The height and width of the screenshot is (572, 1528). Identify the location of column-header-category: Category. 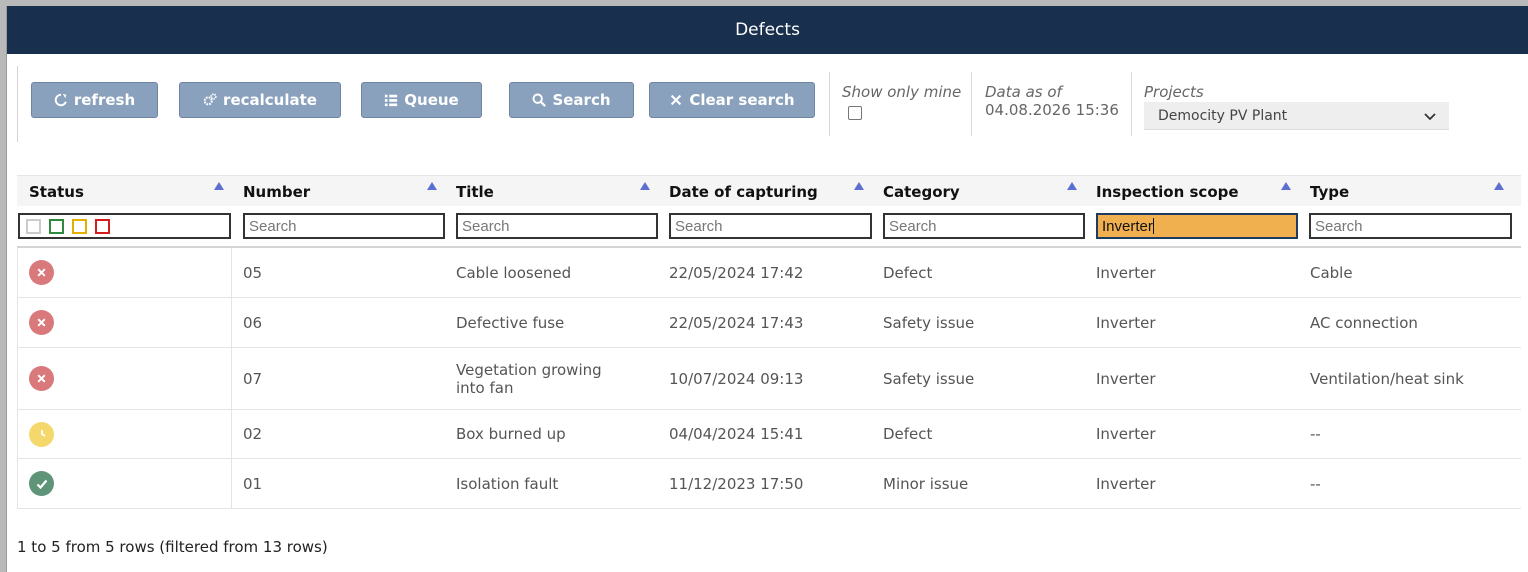
(977, 191).